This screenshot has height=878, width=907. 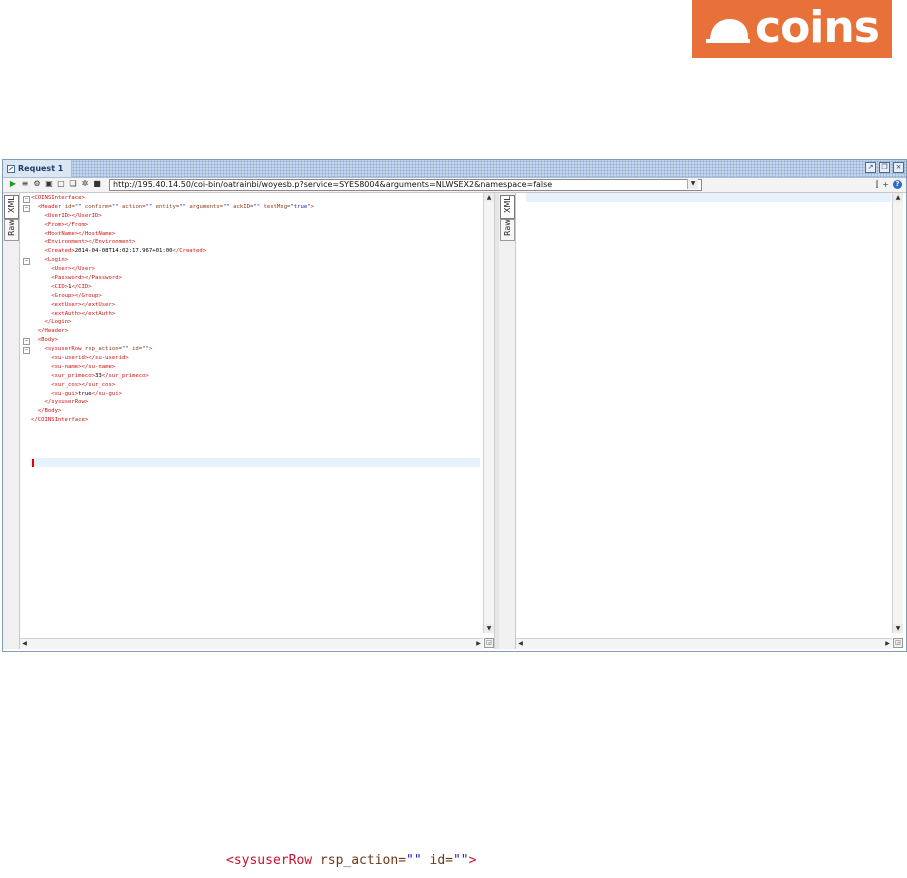 I want to click on title-bar: Request 1 ↗ ❐ ×, so click(x=454, y=169).